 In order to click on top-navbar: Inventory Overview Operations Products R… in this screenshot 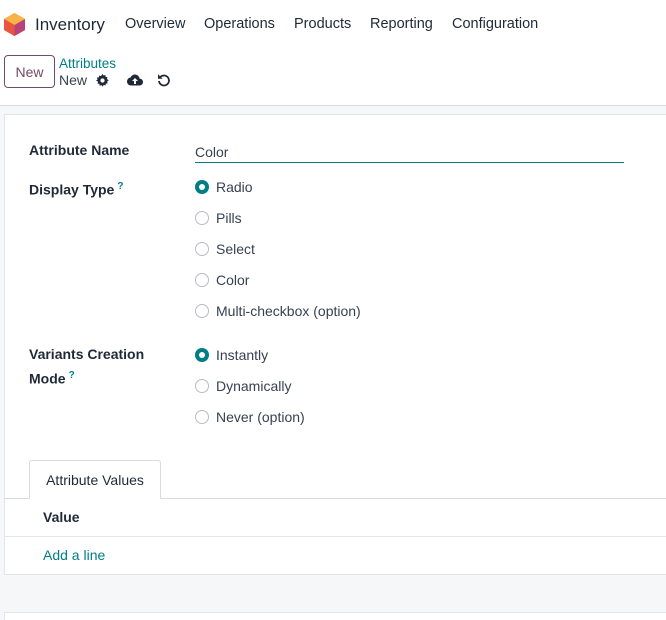, I will do `click(333, 24)`.